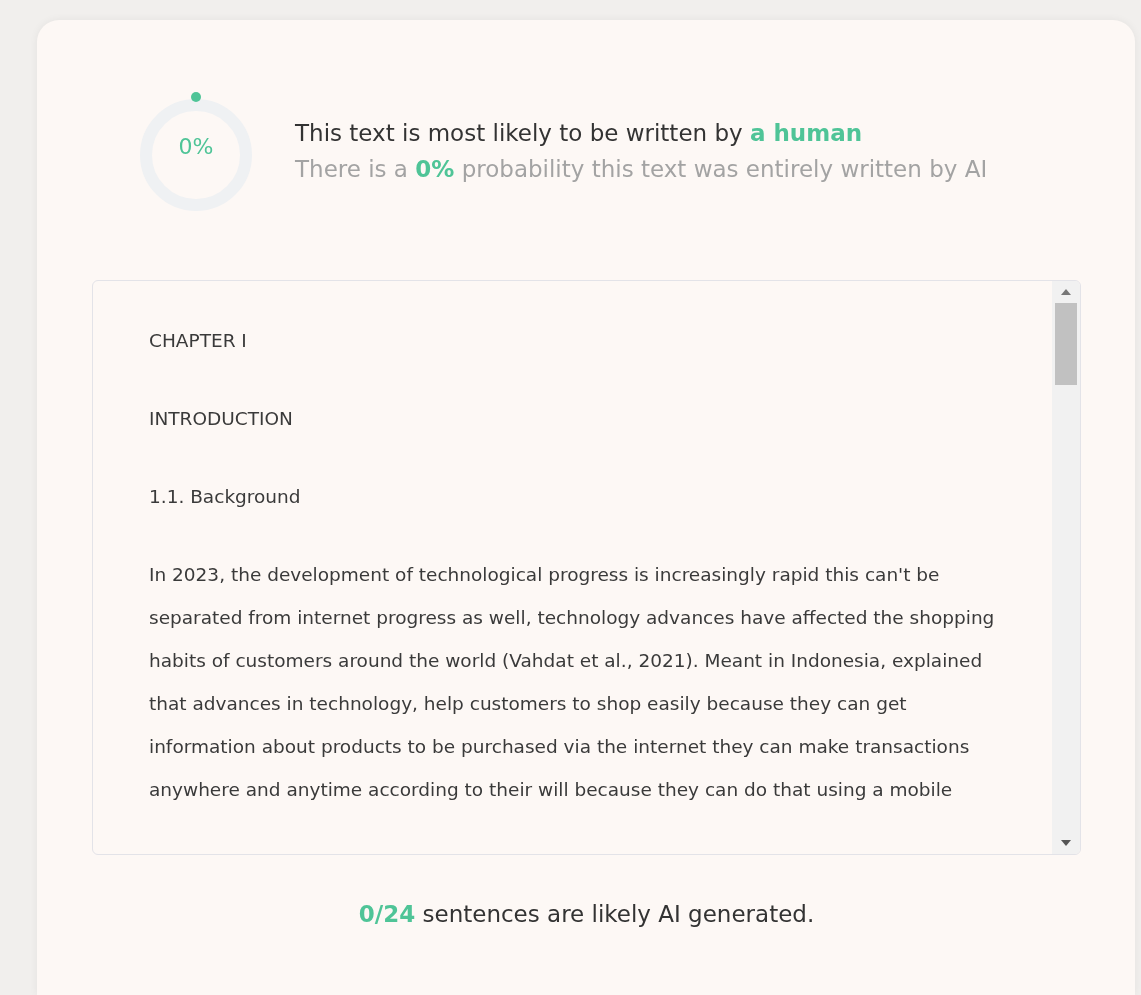 The image size is (1141, 995). What do you see at coordinates (579, 133) in the screenshot?
I see `result-headline: This text is most likely to be written by a human` at bounding box center [579, 133].